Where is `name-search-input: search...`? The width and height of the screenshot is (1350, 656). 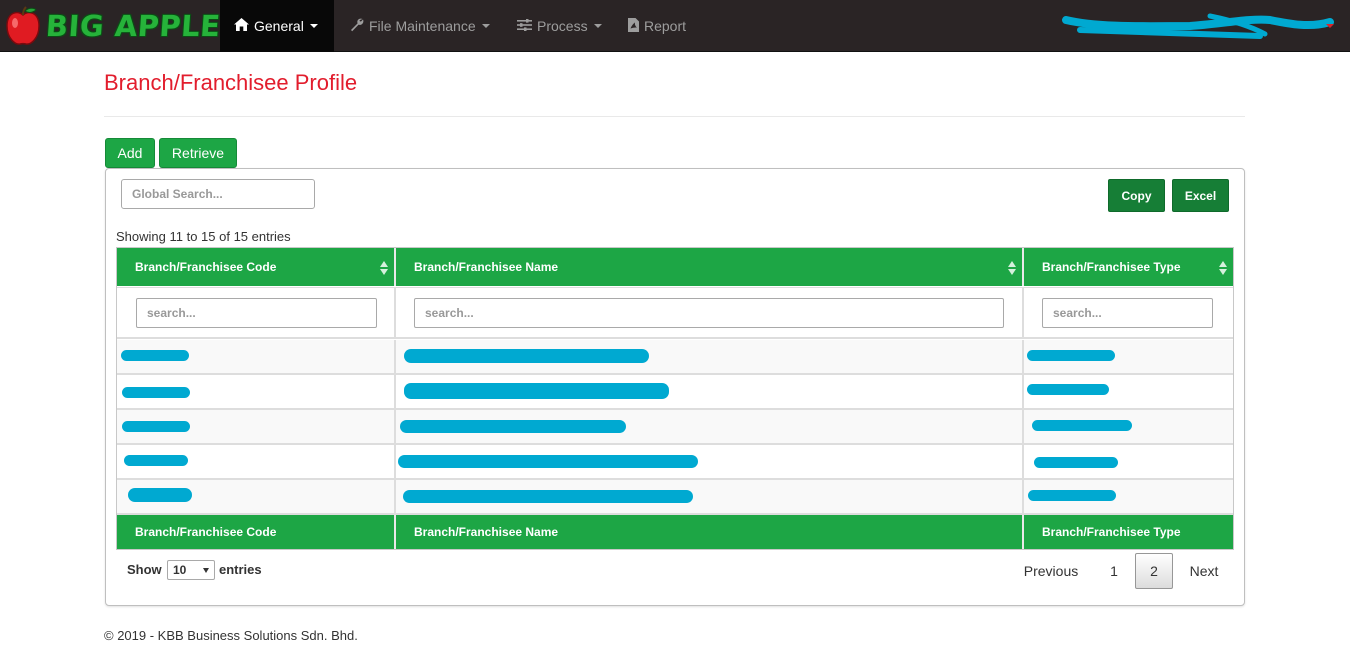 name-search-input: search... is located at coordinates (709, 313).